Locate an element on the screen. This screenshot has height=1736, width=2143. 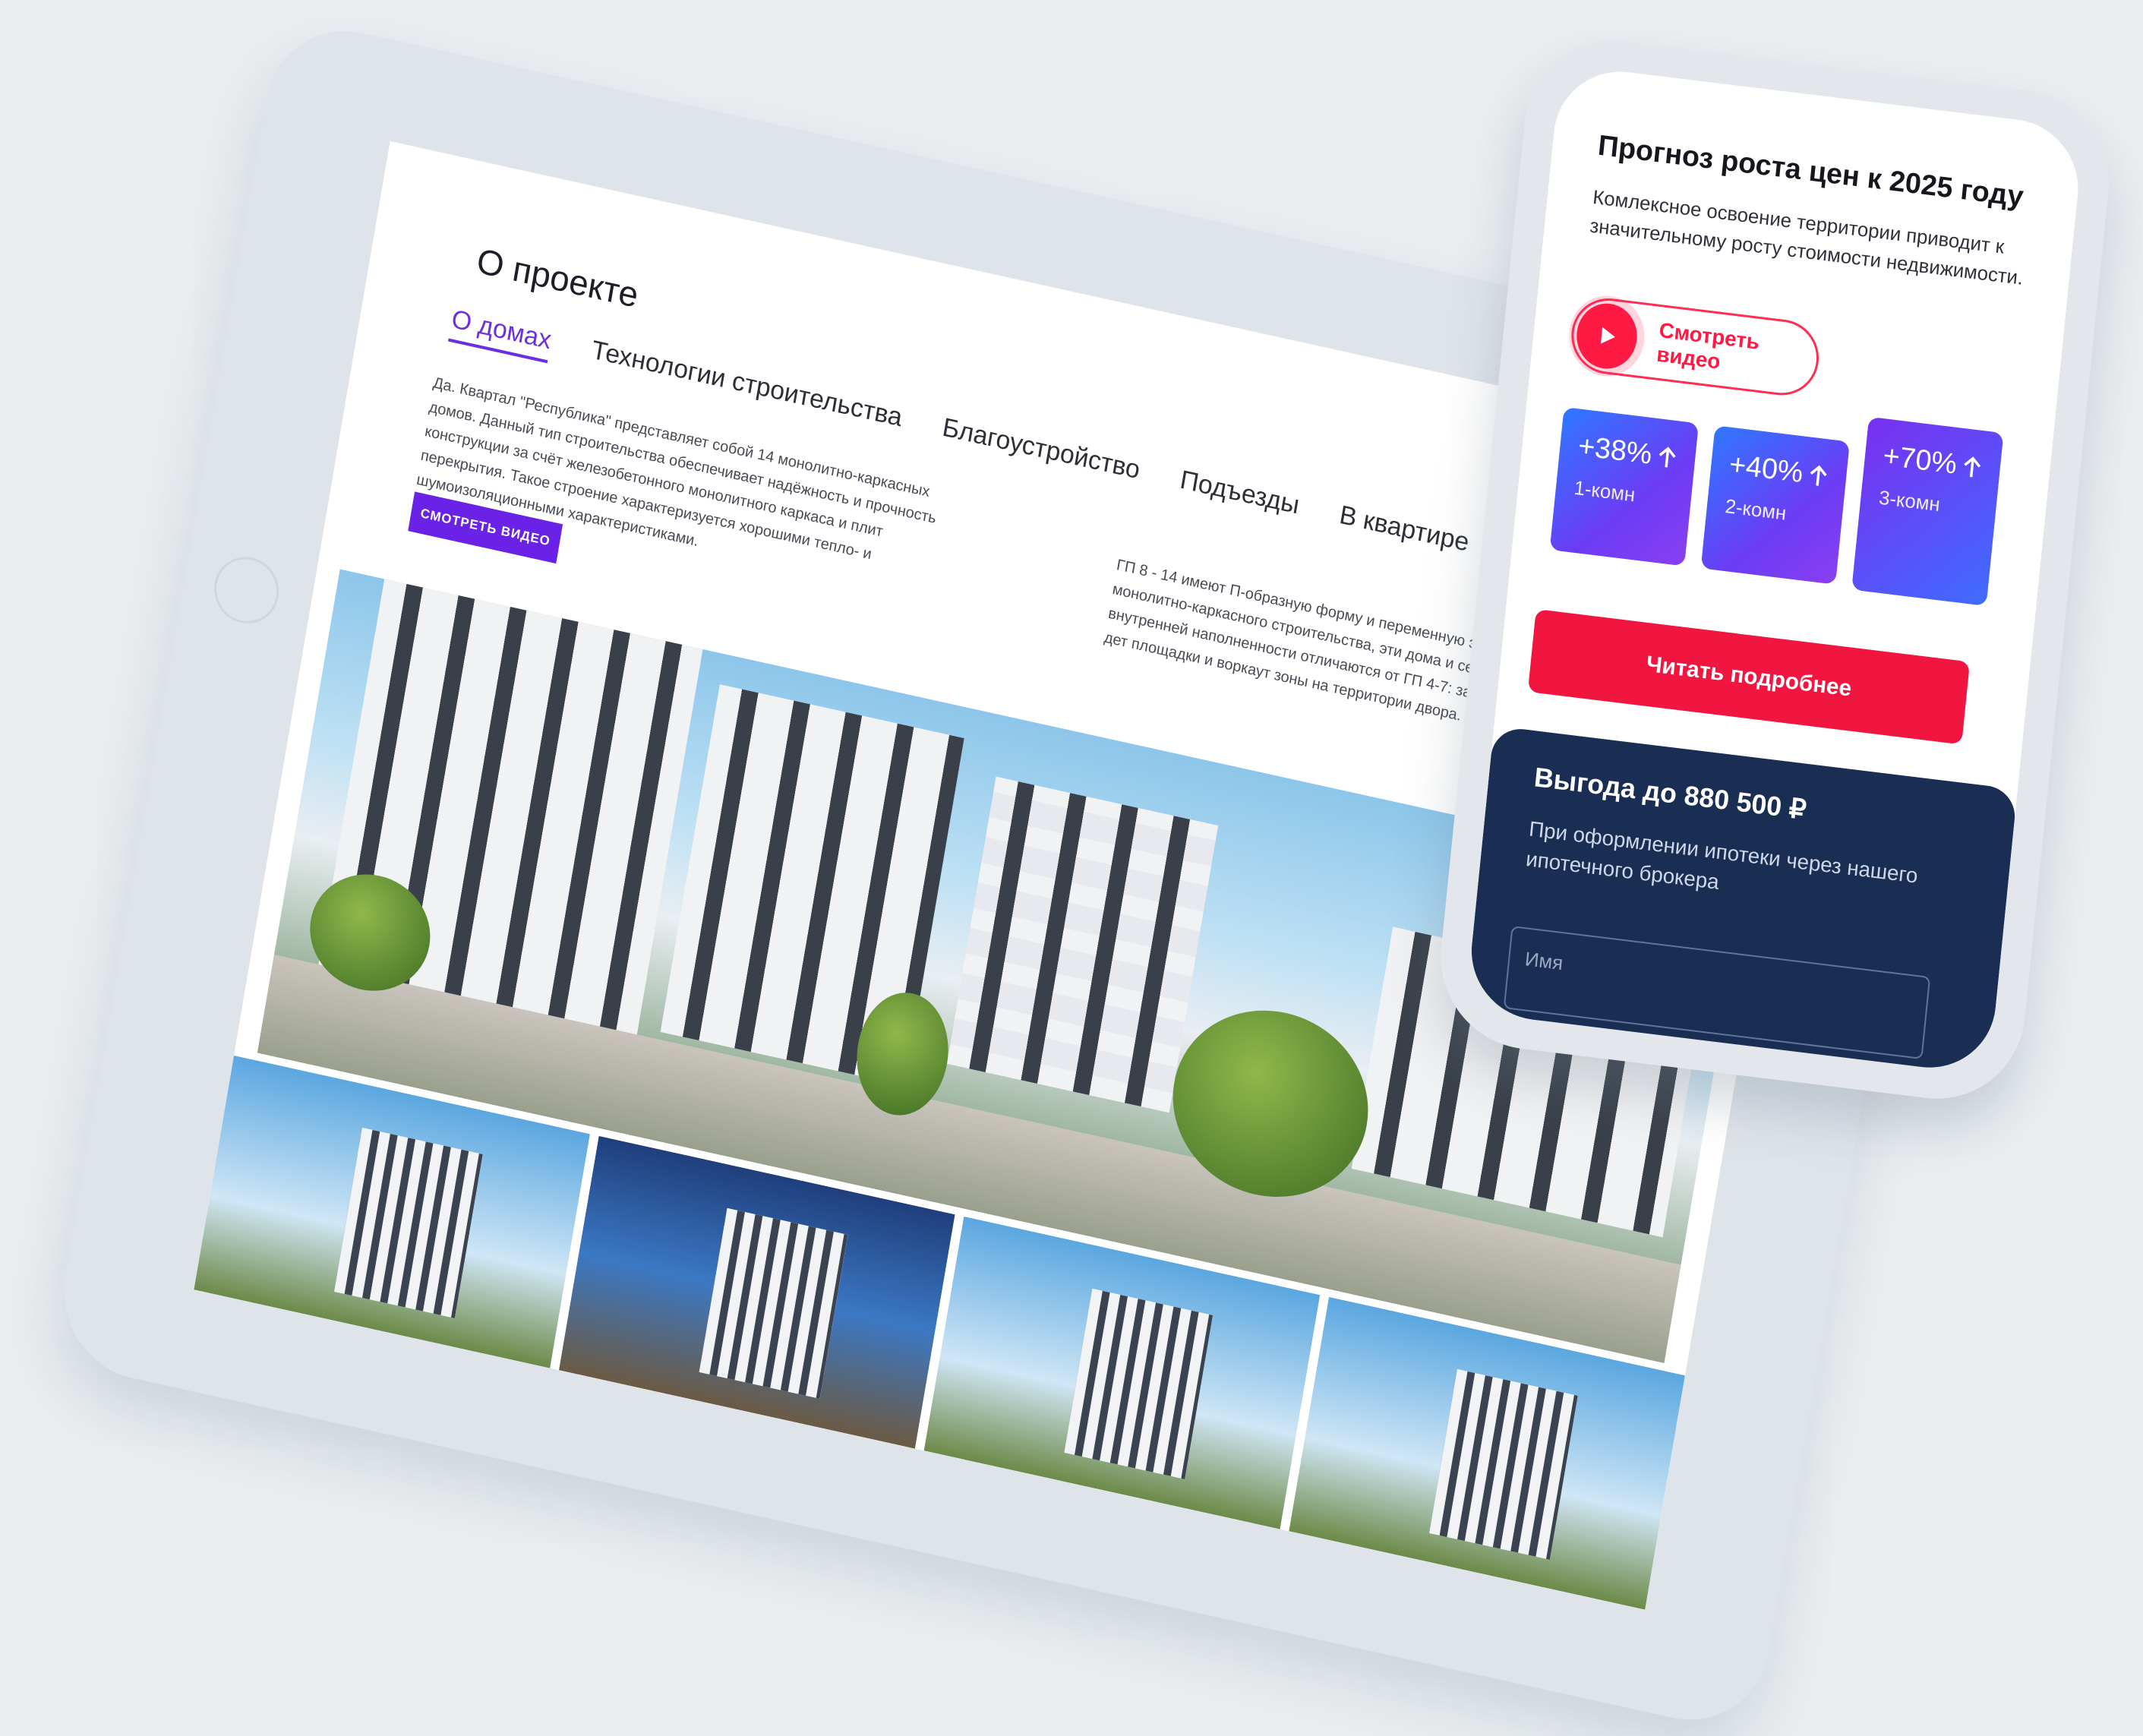
stat-label: 3-комн is located at coordinates (1909, 500).